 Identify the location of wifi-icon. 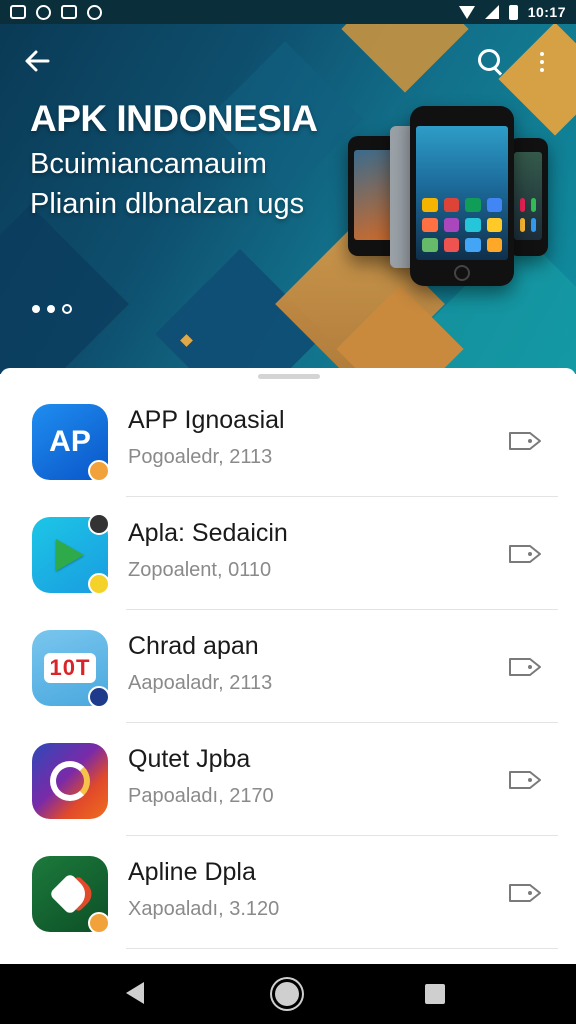
(466, 12).